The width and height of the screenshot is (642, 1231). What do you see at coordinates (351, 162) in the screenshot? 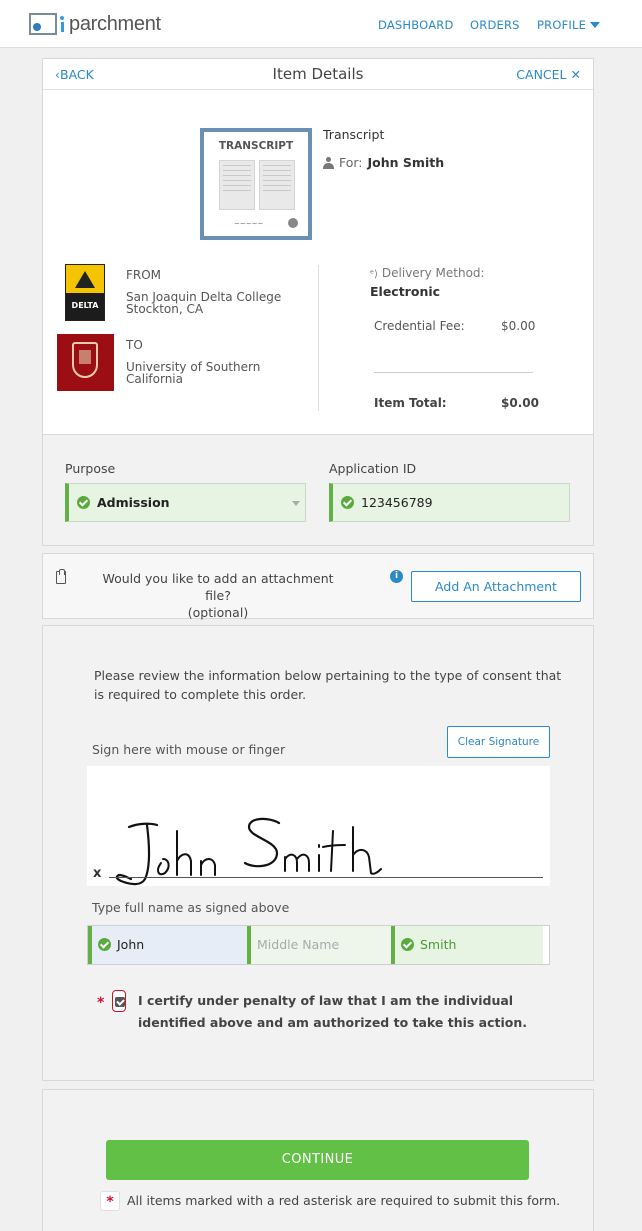
I see `for-label: For:` at bounding box center [351, 162].